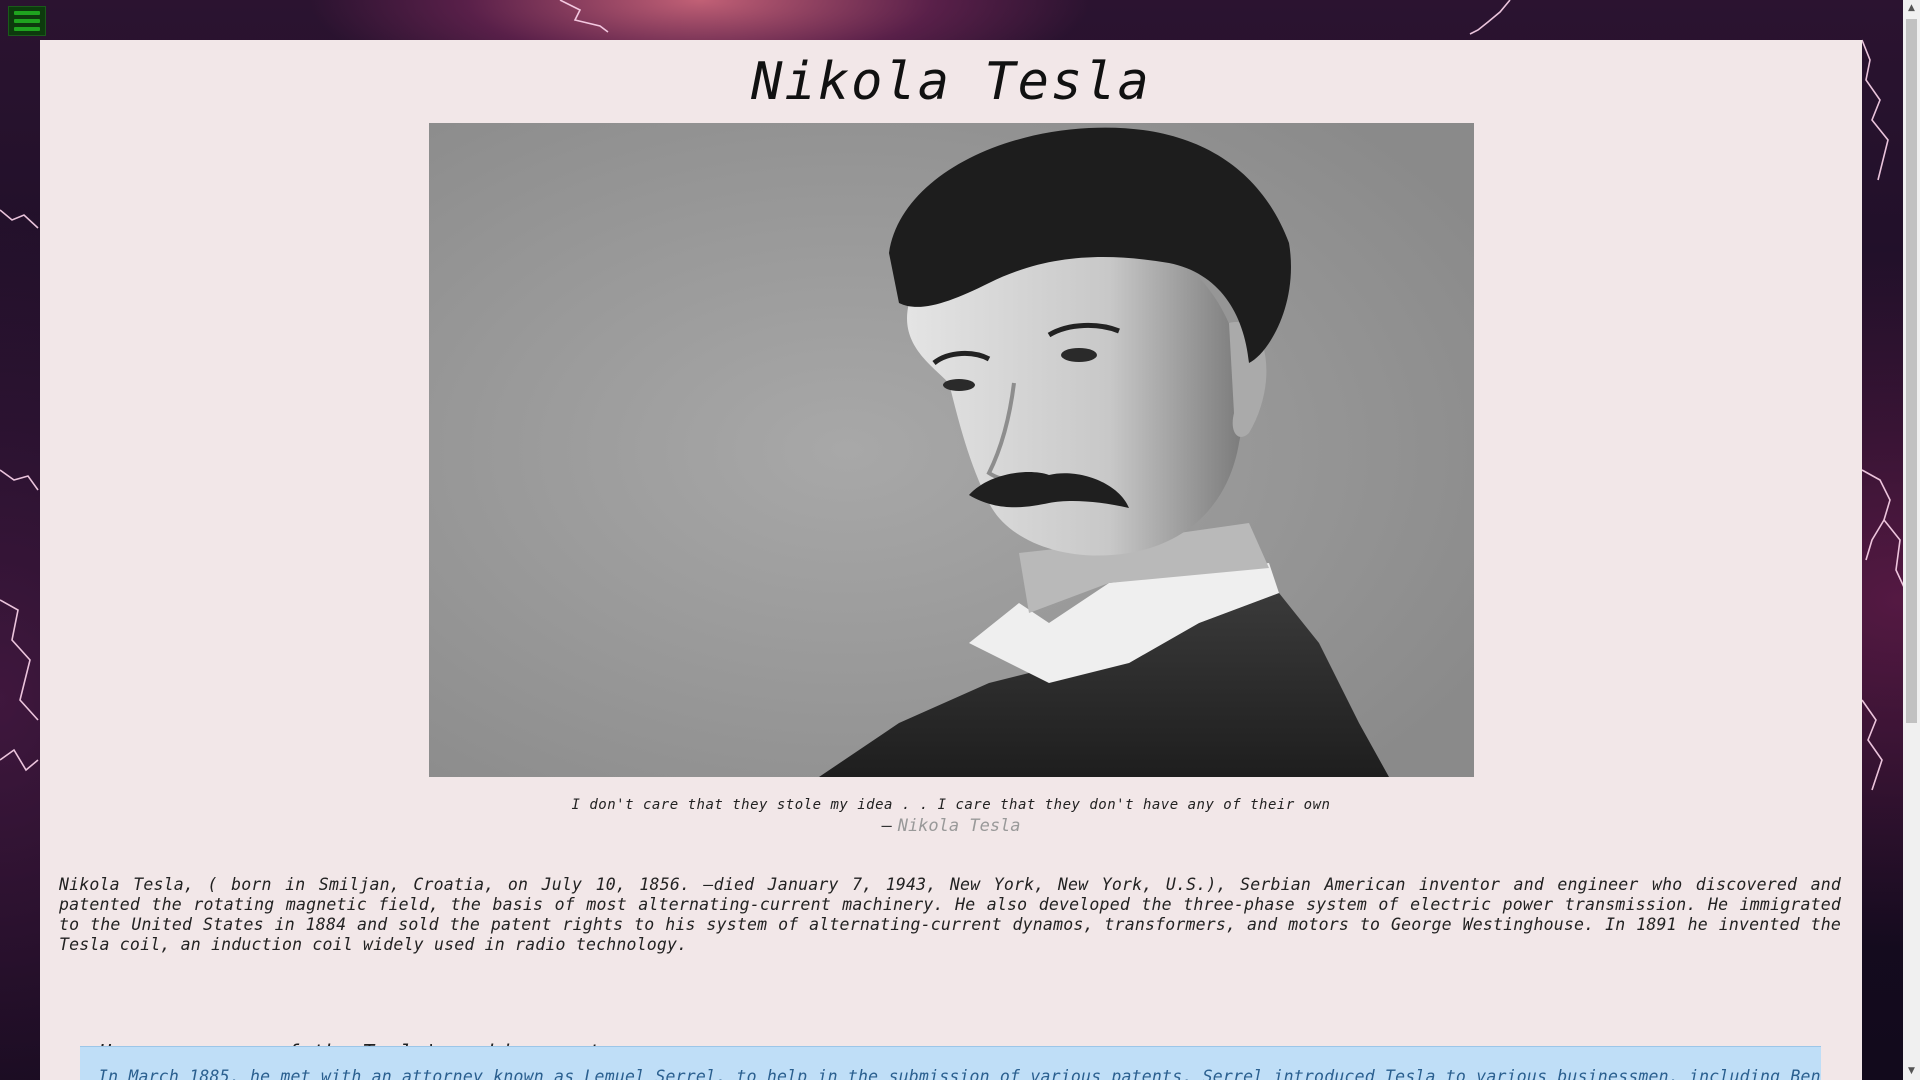  Describe the element at coordinates (951, 82) in the screenshot. I see `page-title: Nikola Tesla` at that location.